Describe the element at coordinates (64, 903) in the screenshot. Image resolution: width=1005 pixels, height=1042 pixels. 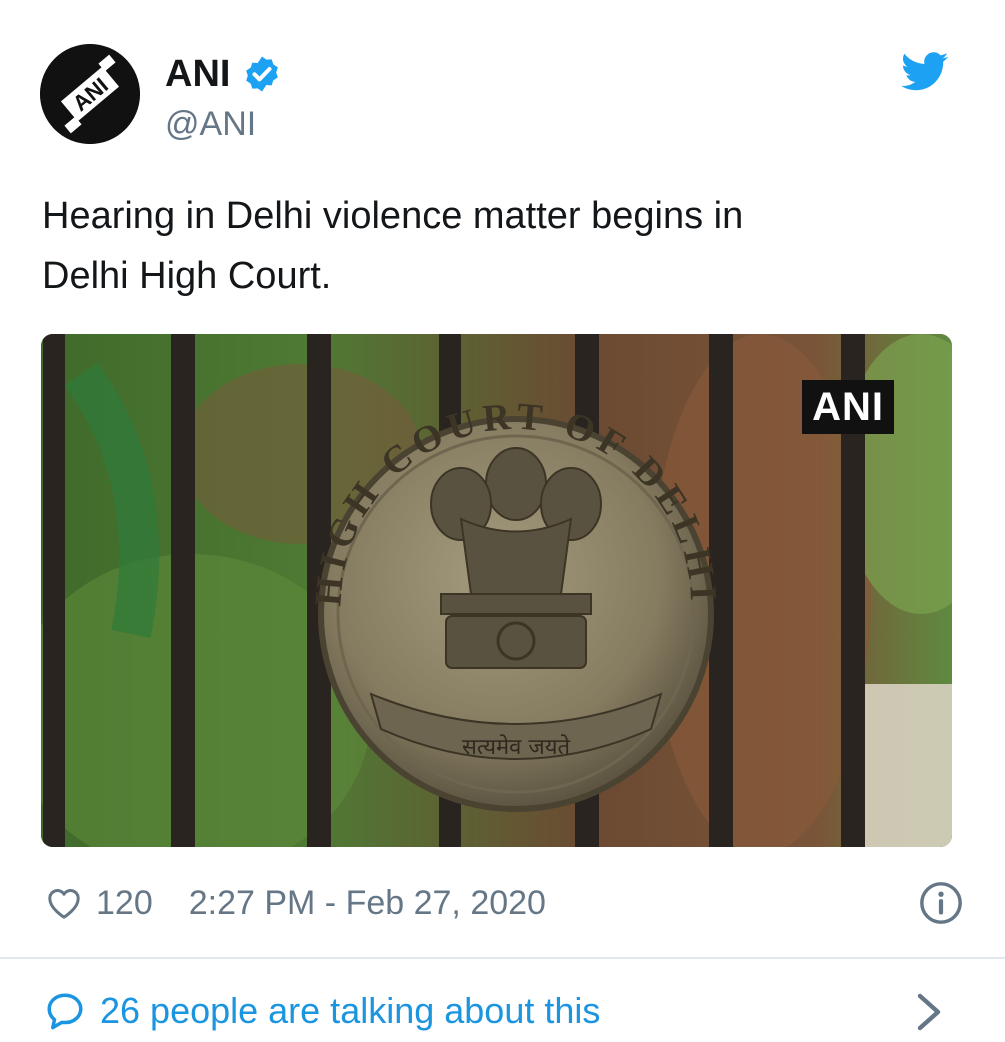
I see `heart-icon` at that location.